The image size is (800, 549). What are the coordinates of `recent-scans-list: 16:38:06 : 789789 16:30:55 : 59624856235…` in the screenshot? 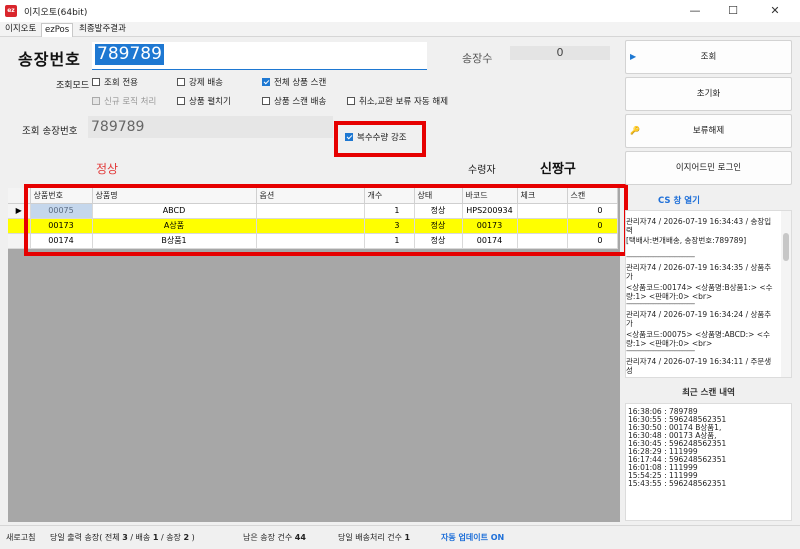 It's located at (708, 462).